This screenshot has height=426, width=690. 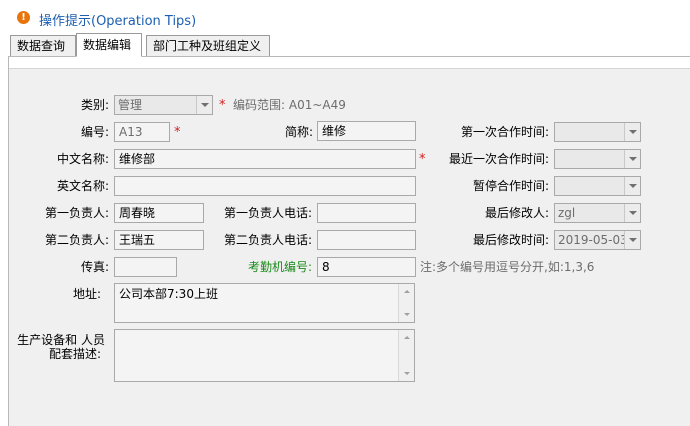 I want to click on category-value: 管理, so click(x=130, y=105).